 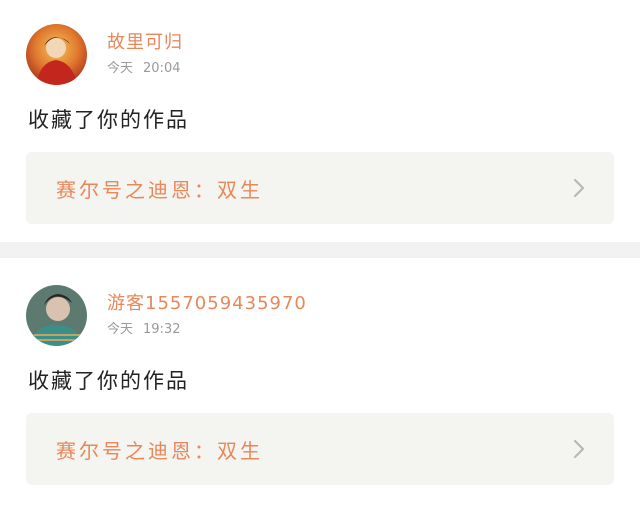 What do you see at coordinates (320, 250) in the screenshot?
I see `card-divider` at bounding box center [320, 250].